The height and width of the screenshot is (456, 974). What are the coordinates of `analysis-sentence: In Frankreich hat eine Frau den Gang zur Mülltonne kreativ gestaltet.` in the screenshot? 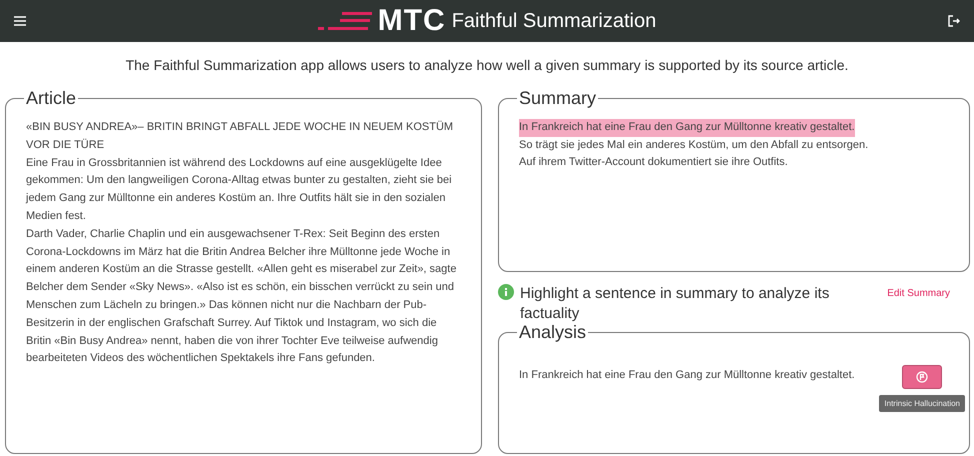 It's located at (687, 374).